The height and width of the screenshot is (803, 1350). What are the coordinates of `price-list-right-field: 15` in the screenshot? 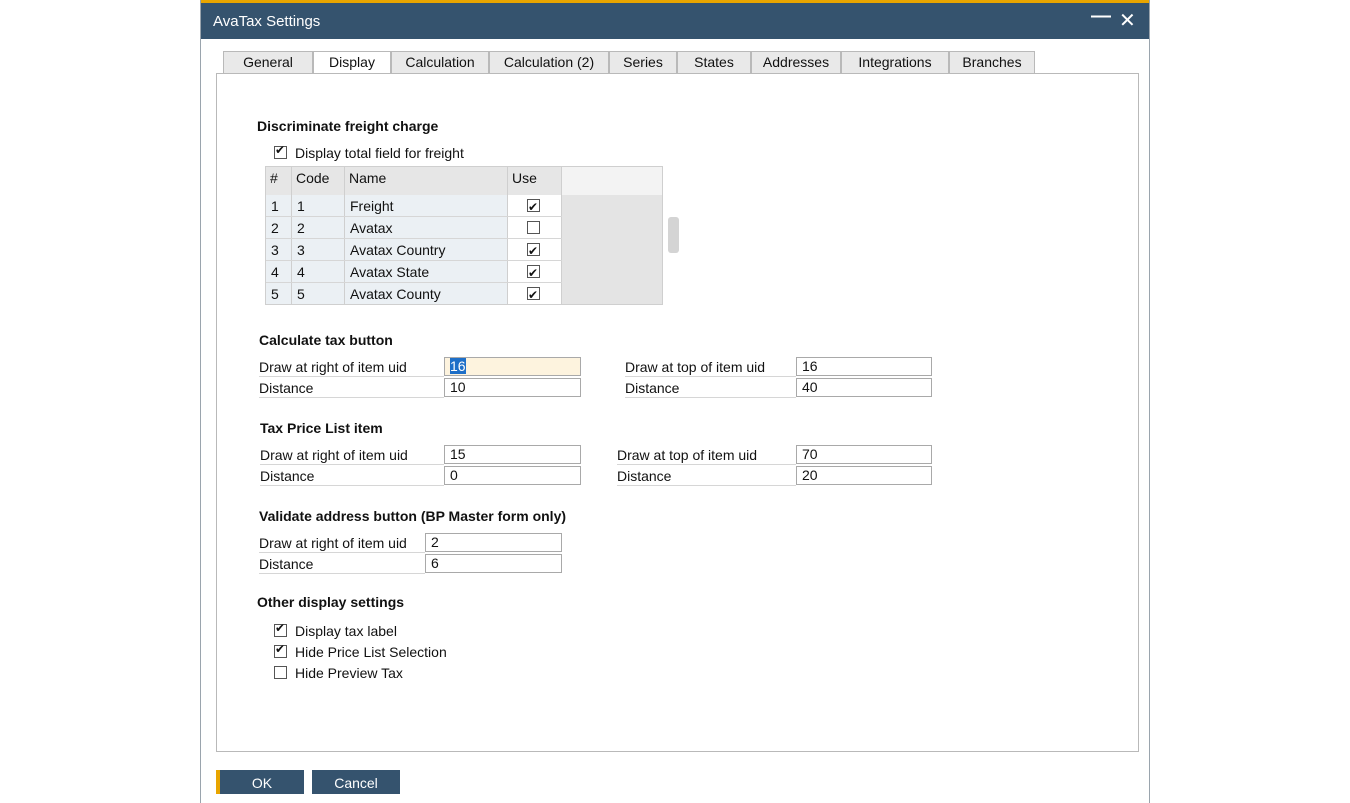 It's located at (512, 454).